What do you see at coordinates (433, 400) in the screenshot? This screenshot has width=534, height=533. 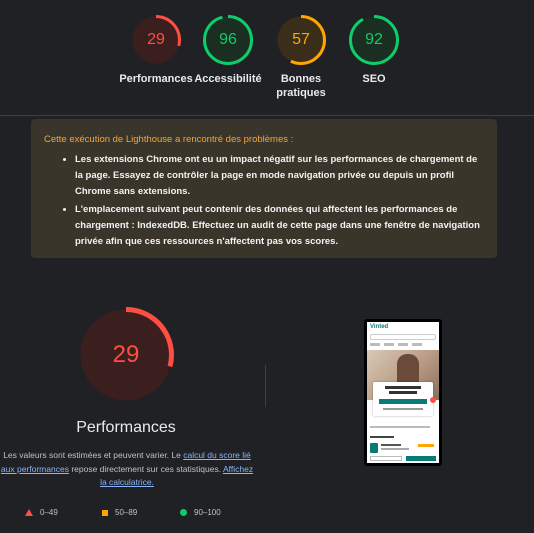 I see `screenshot-badge` at bounding box center [433, 400].